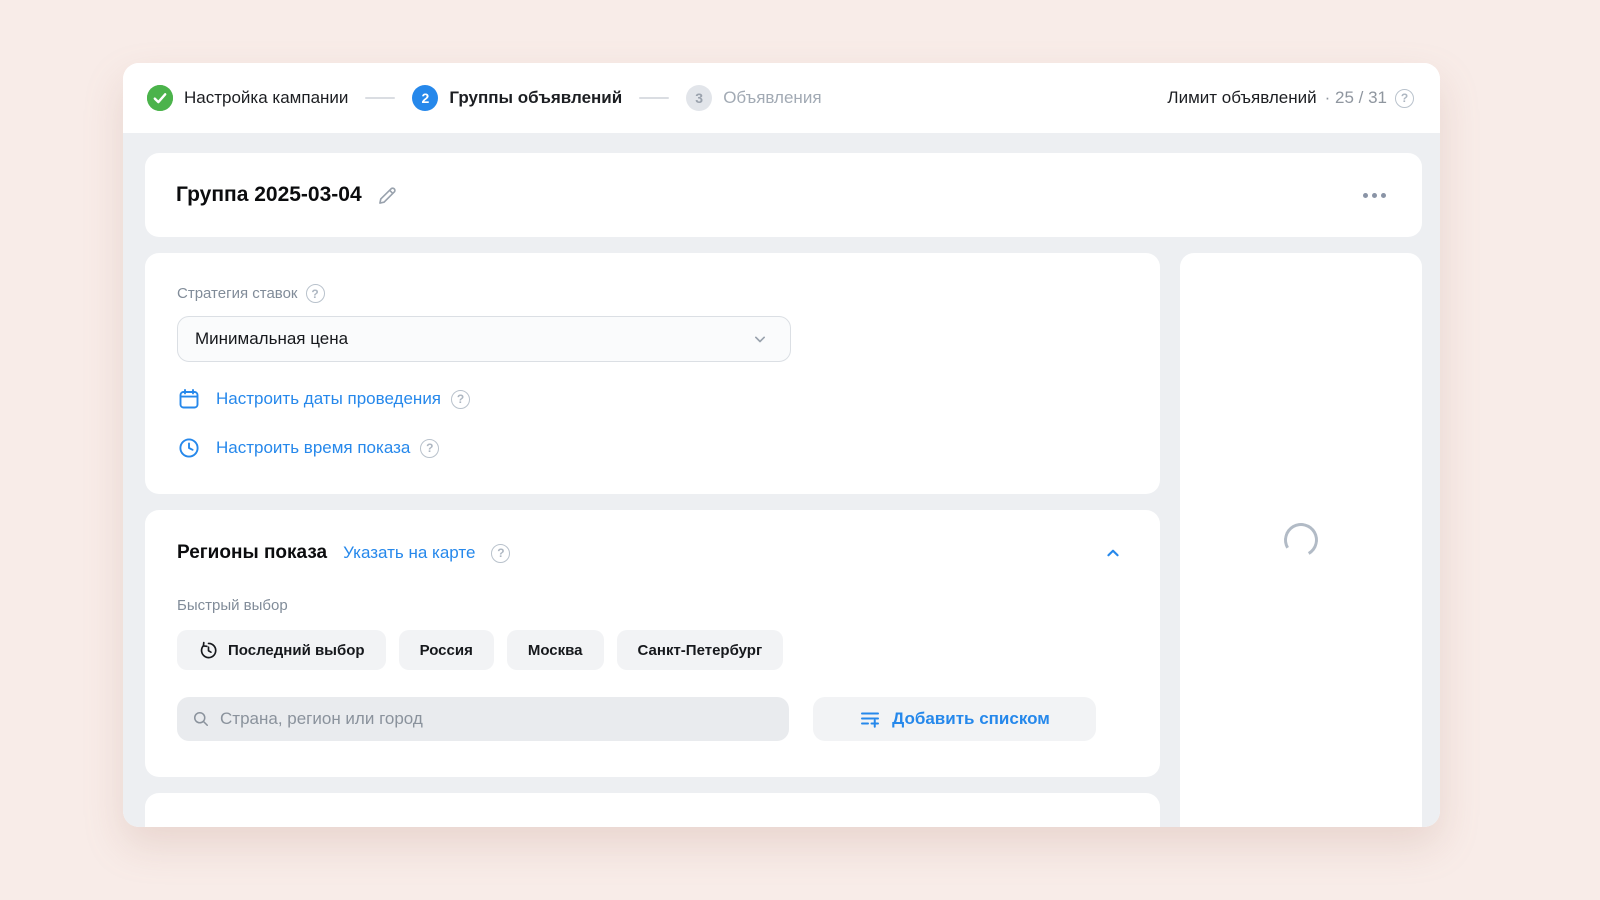 The image size is (1600, 900). I want to click on chip-label: Москва, so click(555, 650).